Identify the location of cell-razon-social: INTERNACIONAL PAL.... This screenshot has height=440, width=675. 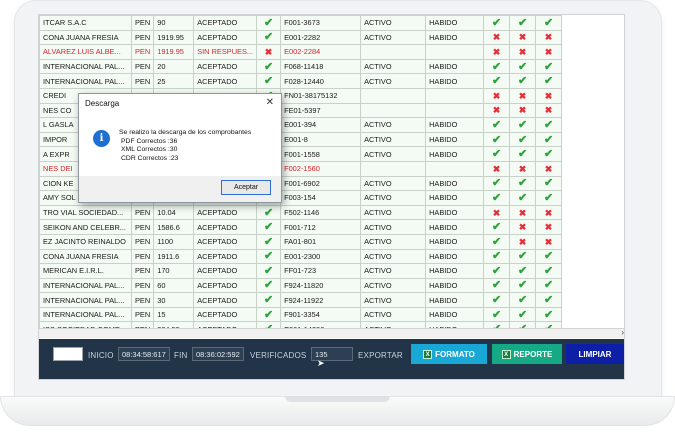
(85, 285).